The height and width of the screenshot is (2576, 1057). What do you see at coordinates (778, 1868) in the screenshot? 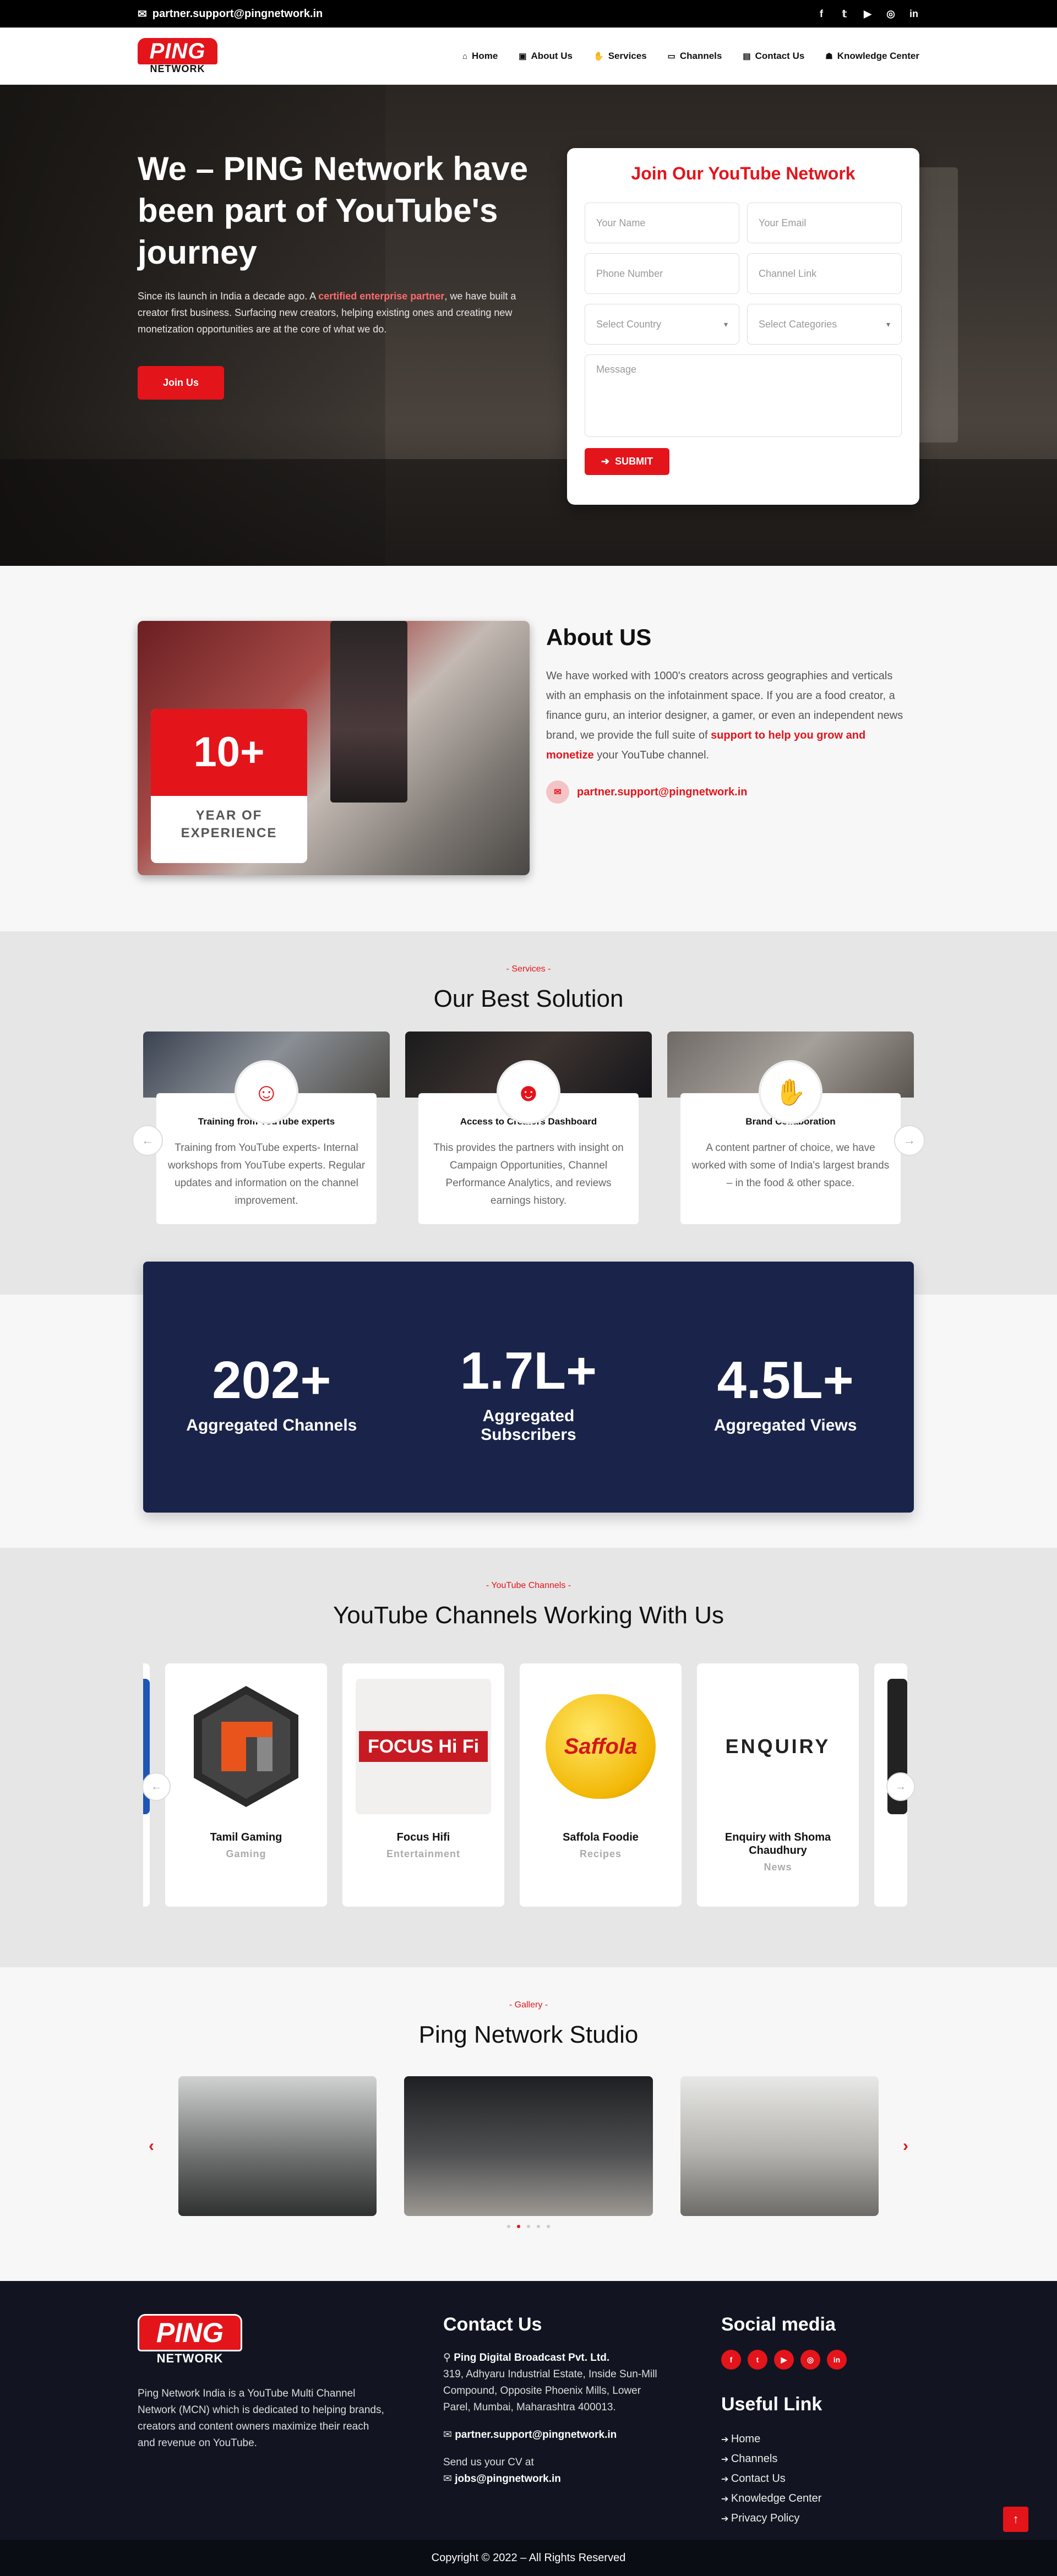
I see `channel-category: News` at bounding box center [778, 1868].